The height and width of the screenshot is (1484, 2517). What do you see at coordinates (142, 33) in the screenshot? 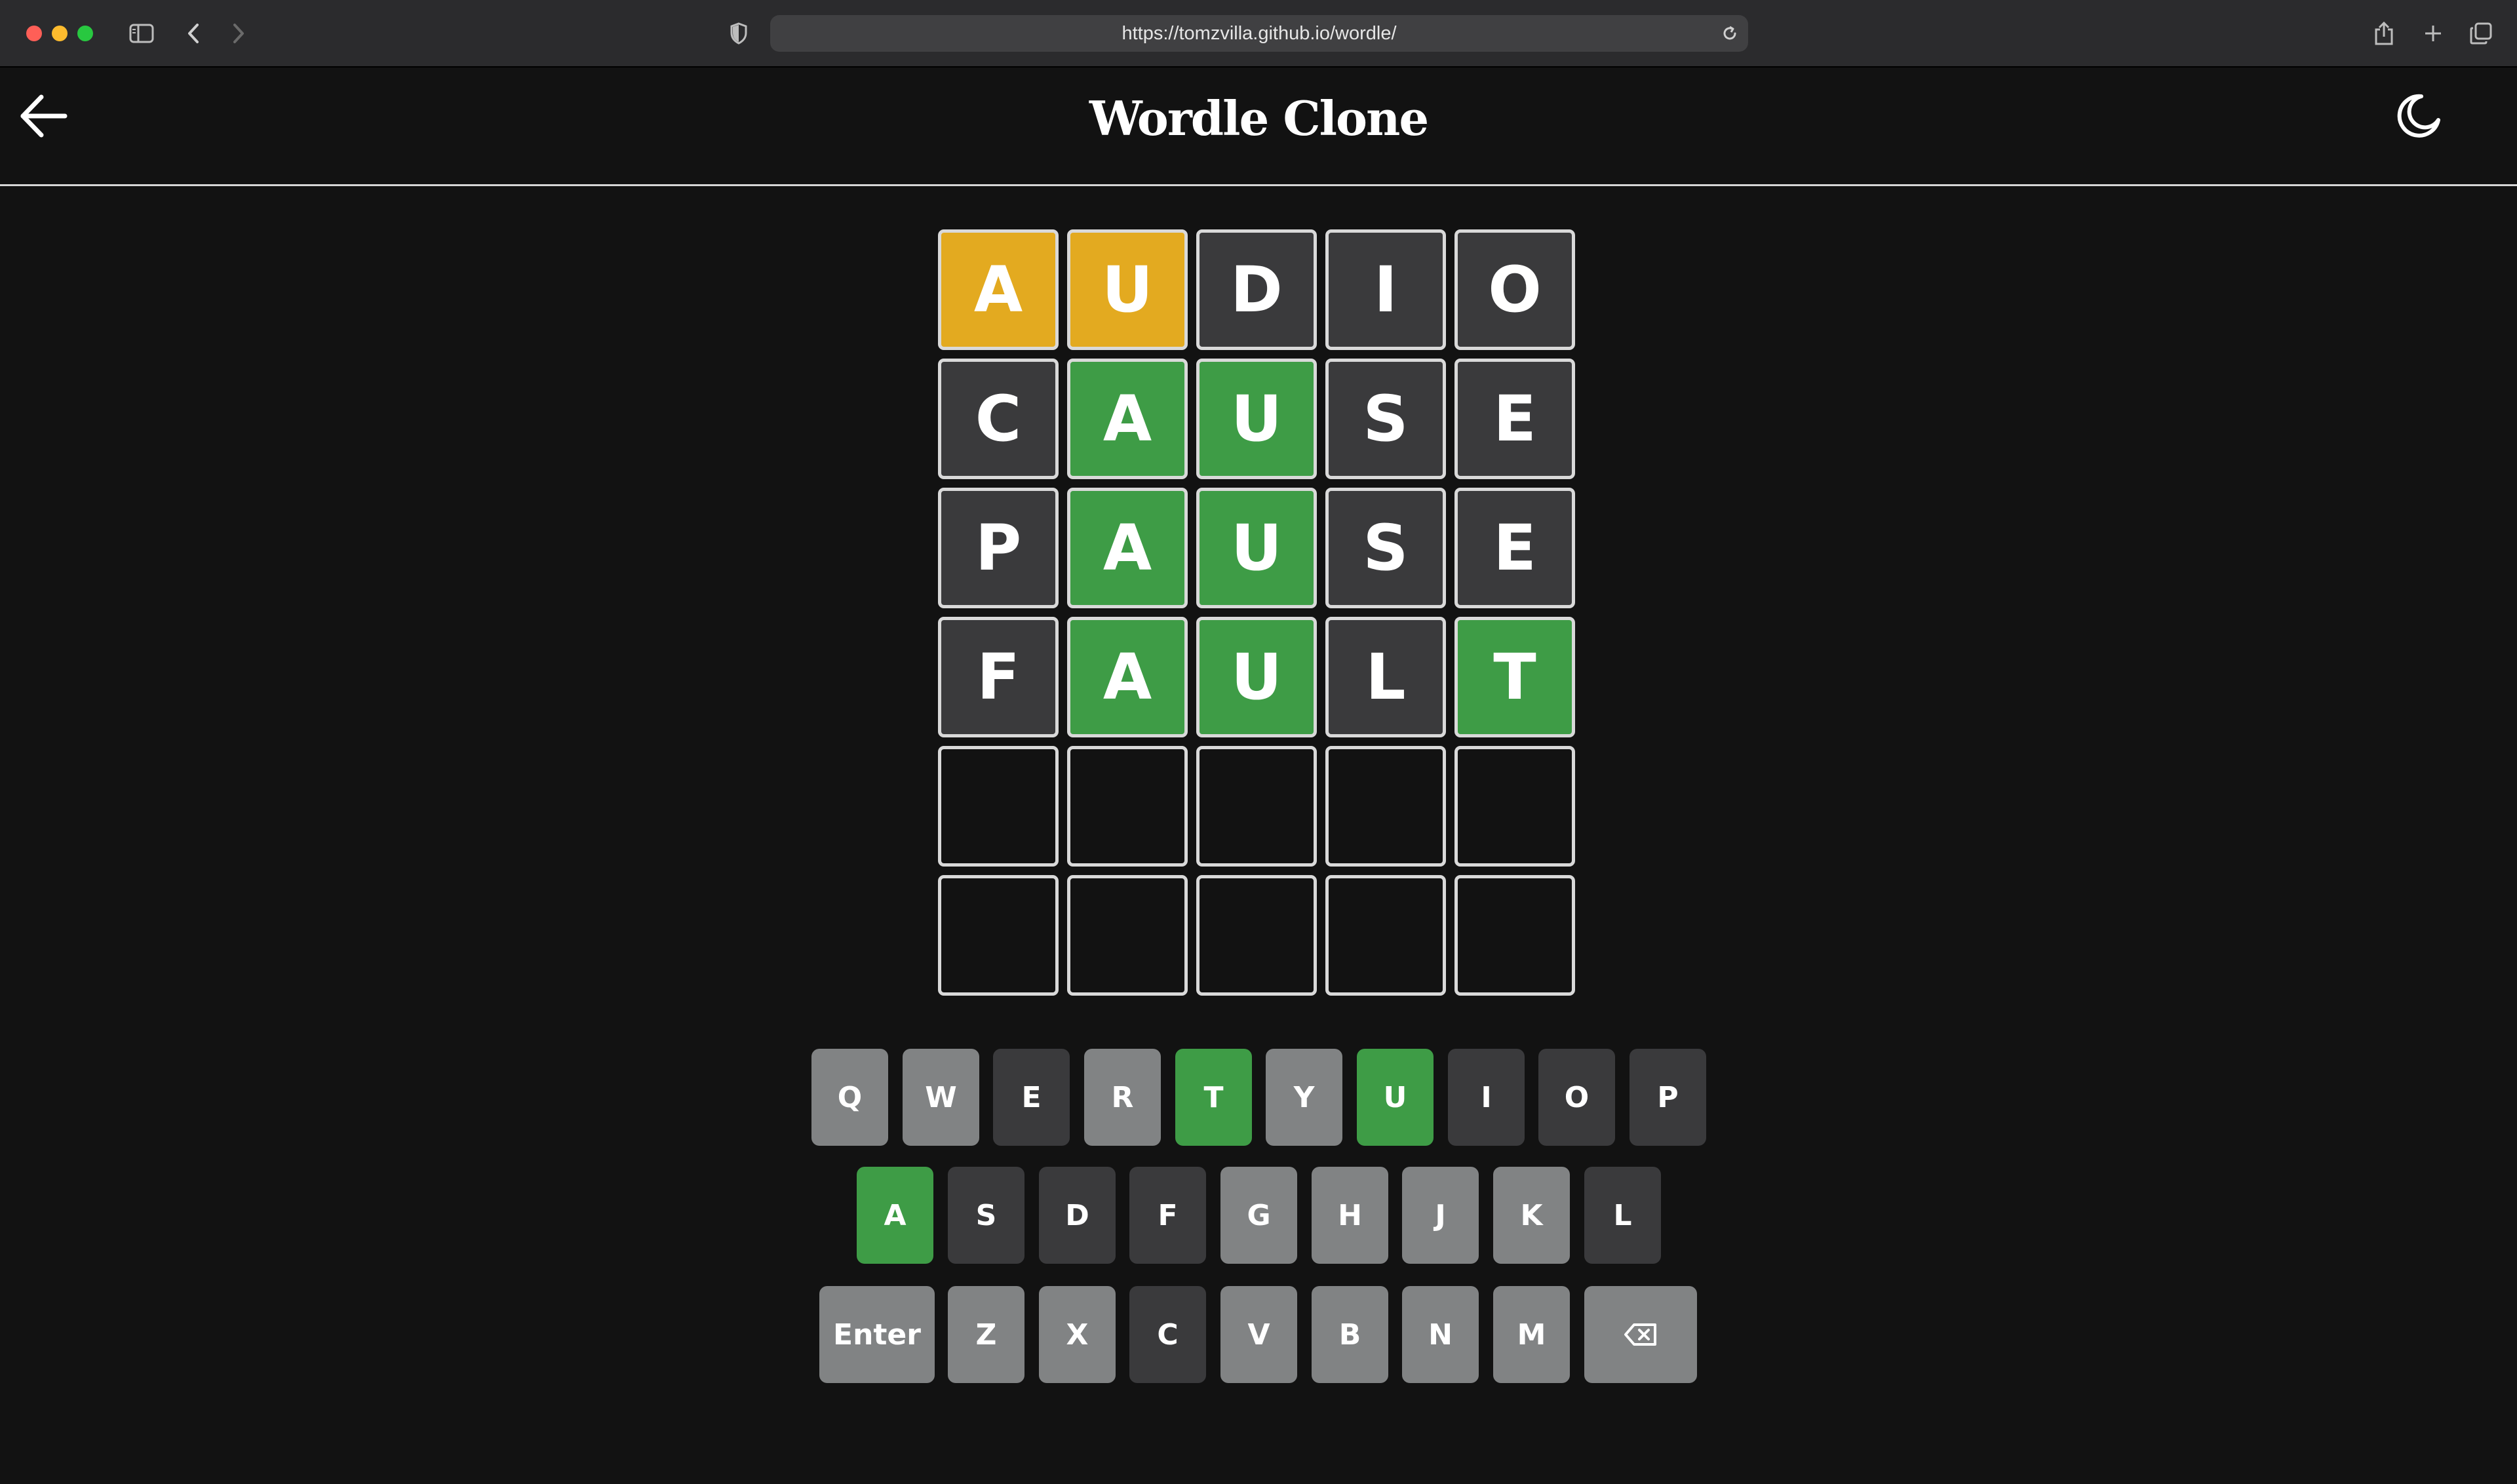
I see `sidebar-toggle-icon` at bounding box center [142, 33].